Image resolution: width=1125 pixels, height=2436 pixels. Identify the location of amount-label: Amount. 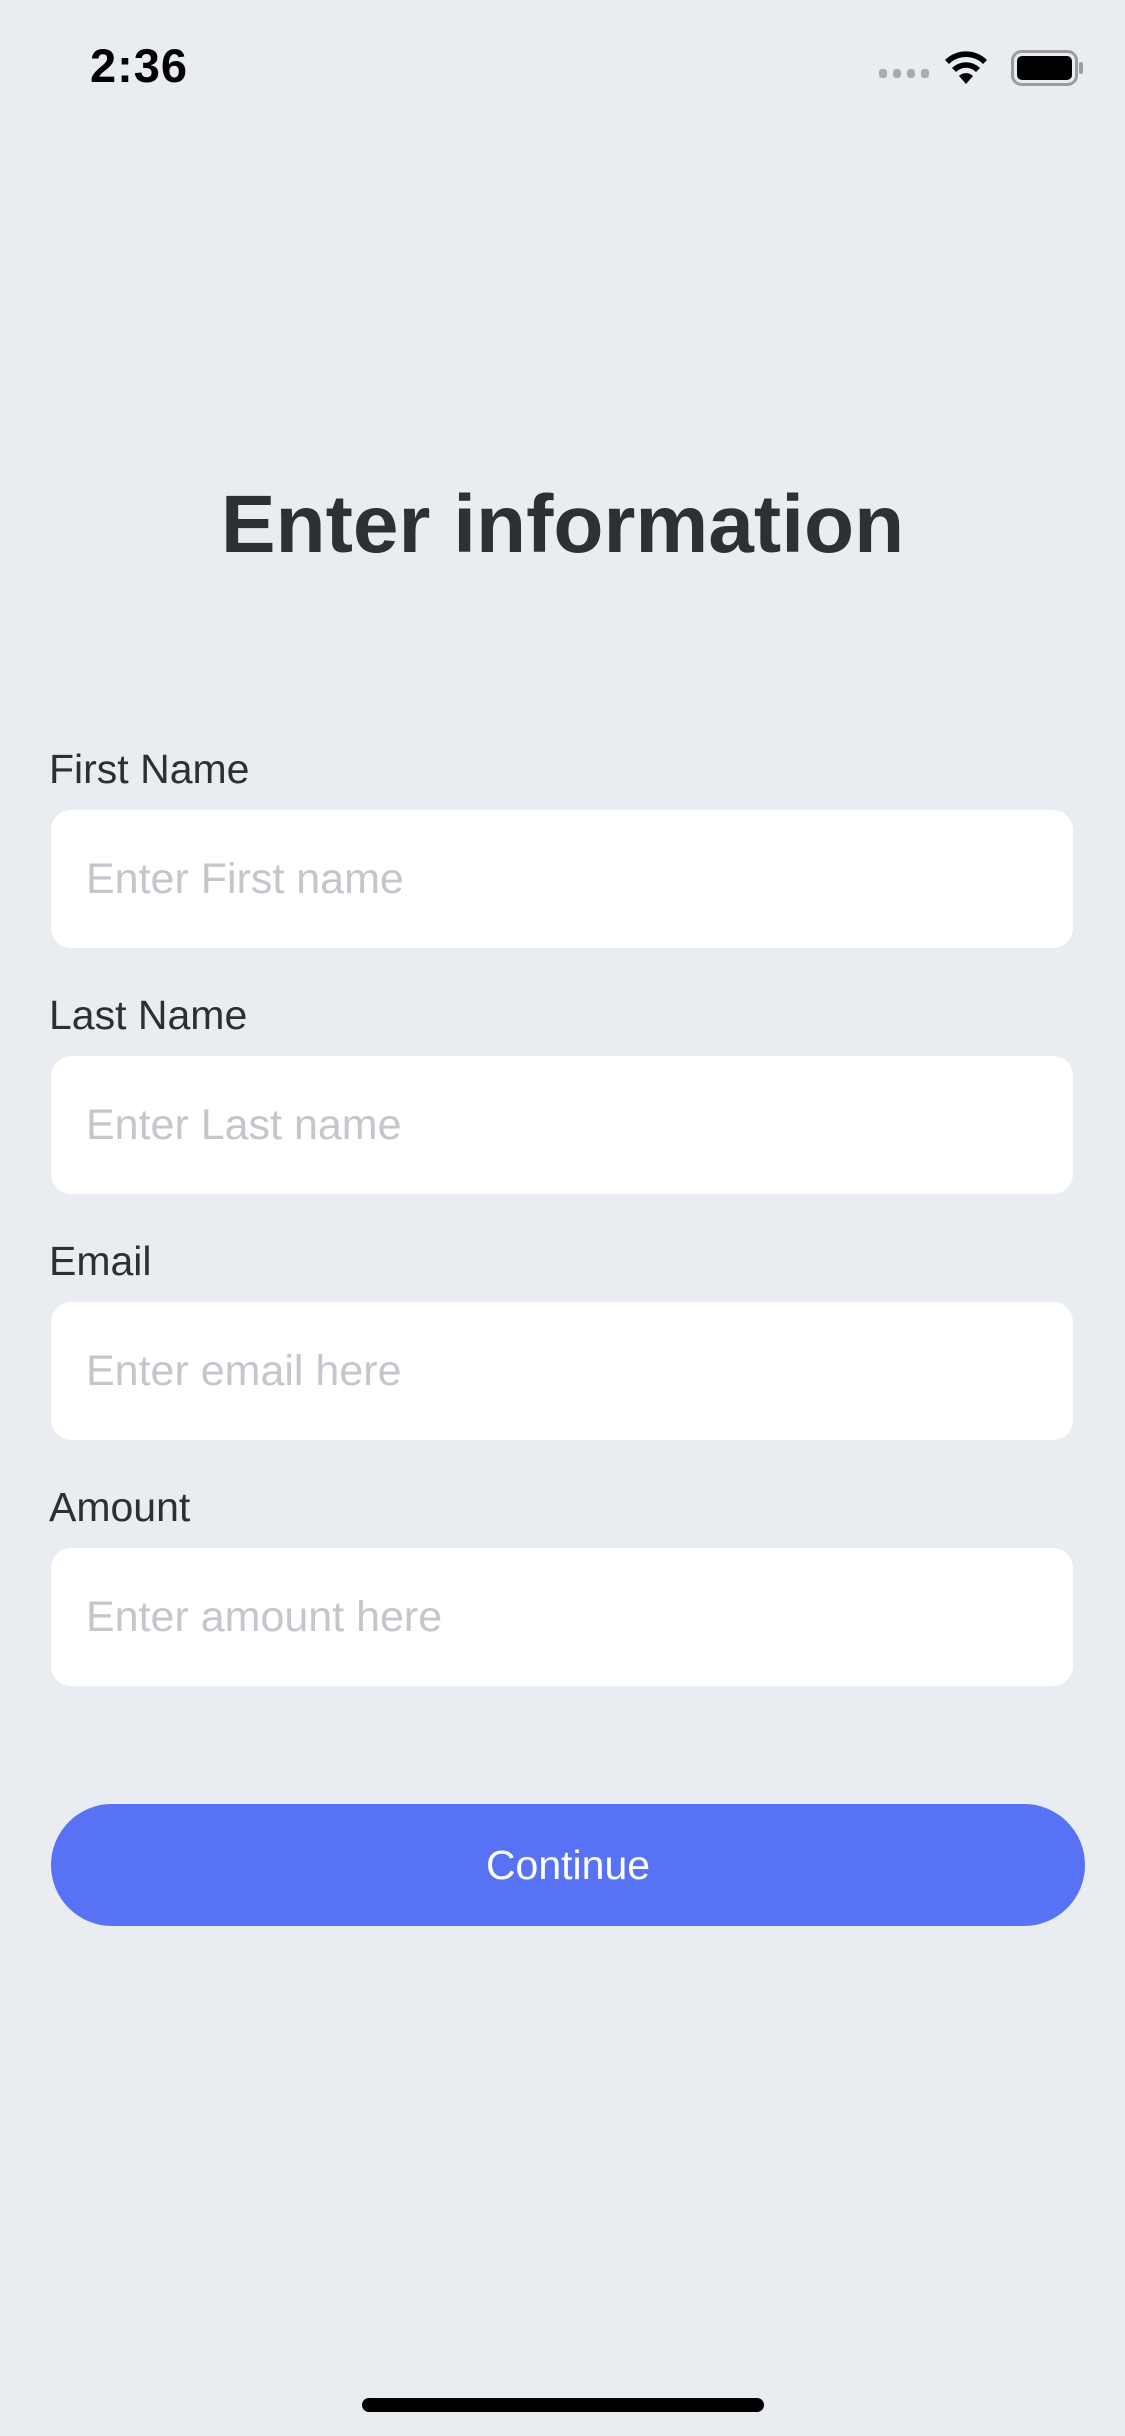
(120, 1507).